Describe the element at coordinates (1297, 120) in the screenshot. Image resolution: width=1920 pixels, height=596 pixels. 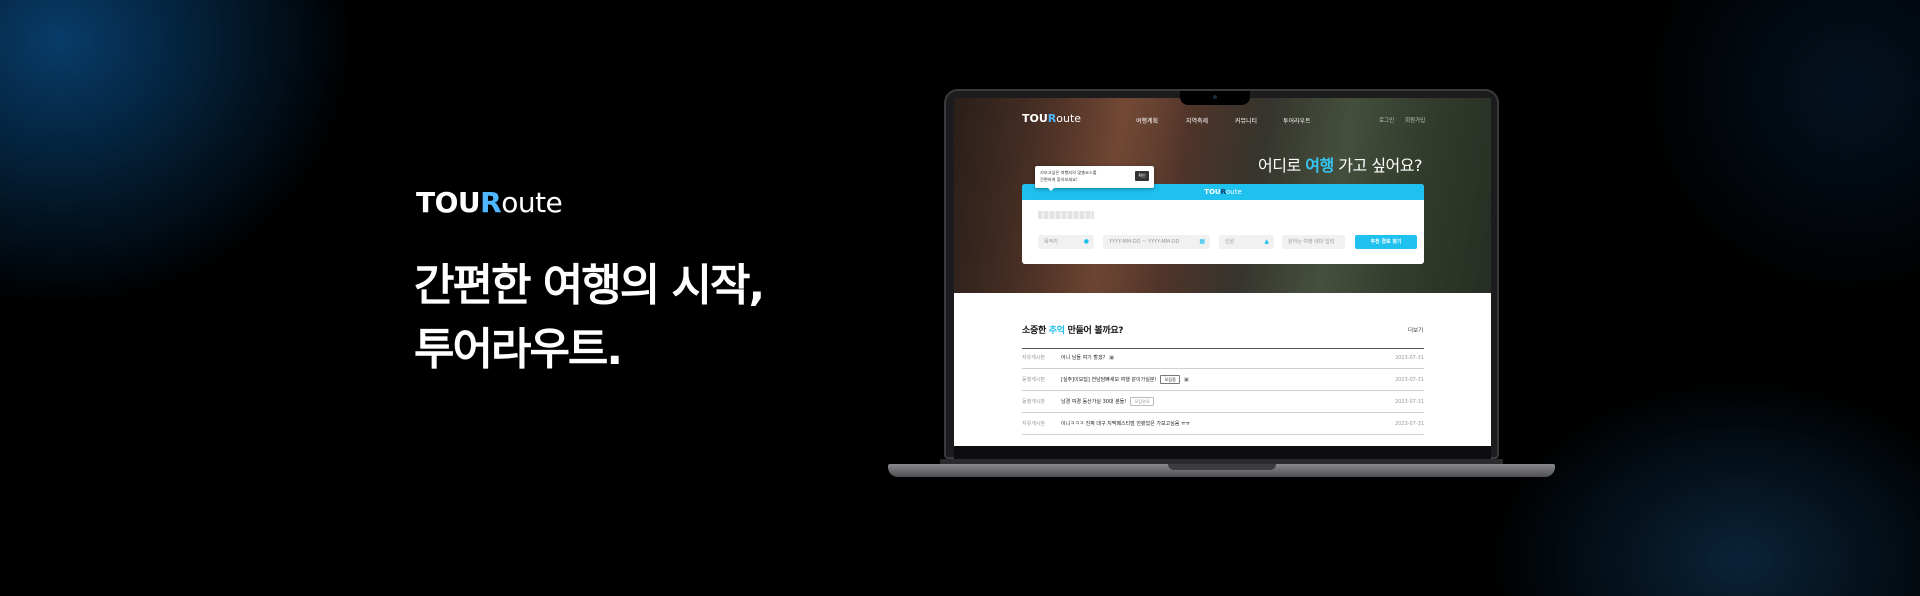
I see `nav-item-tourroute: 투어라우트` at that location.